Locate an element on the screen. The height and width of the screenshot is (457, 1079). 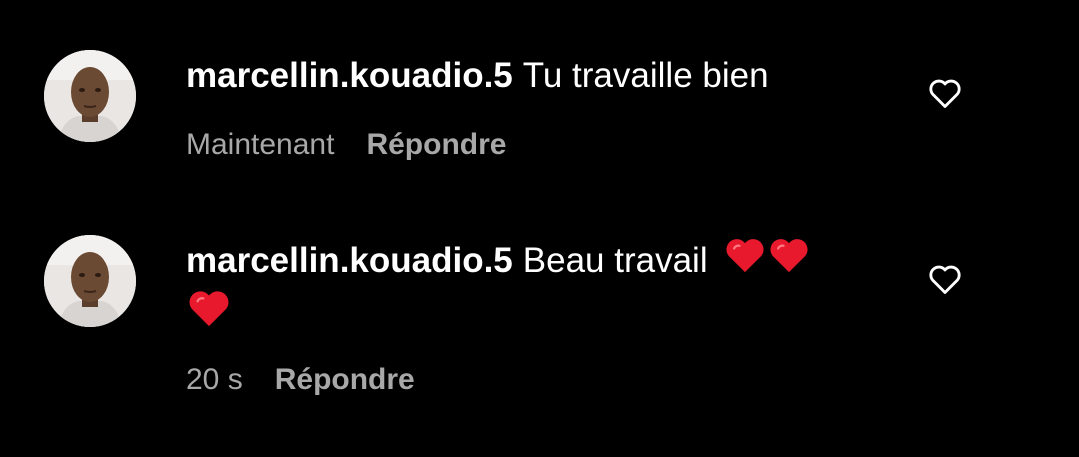
comment-body: Beau travail is located at coordinates (615, 260).